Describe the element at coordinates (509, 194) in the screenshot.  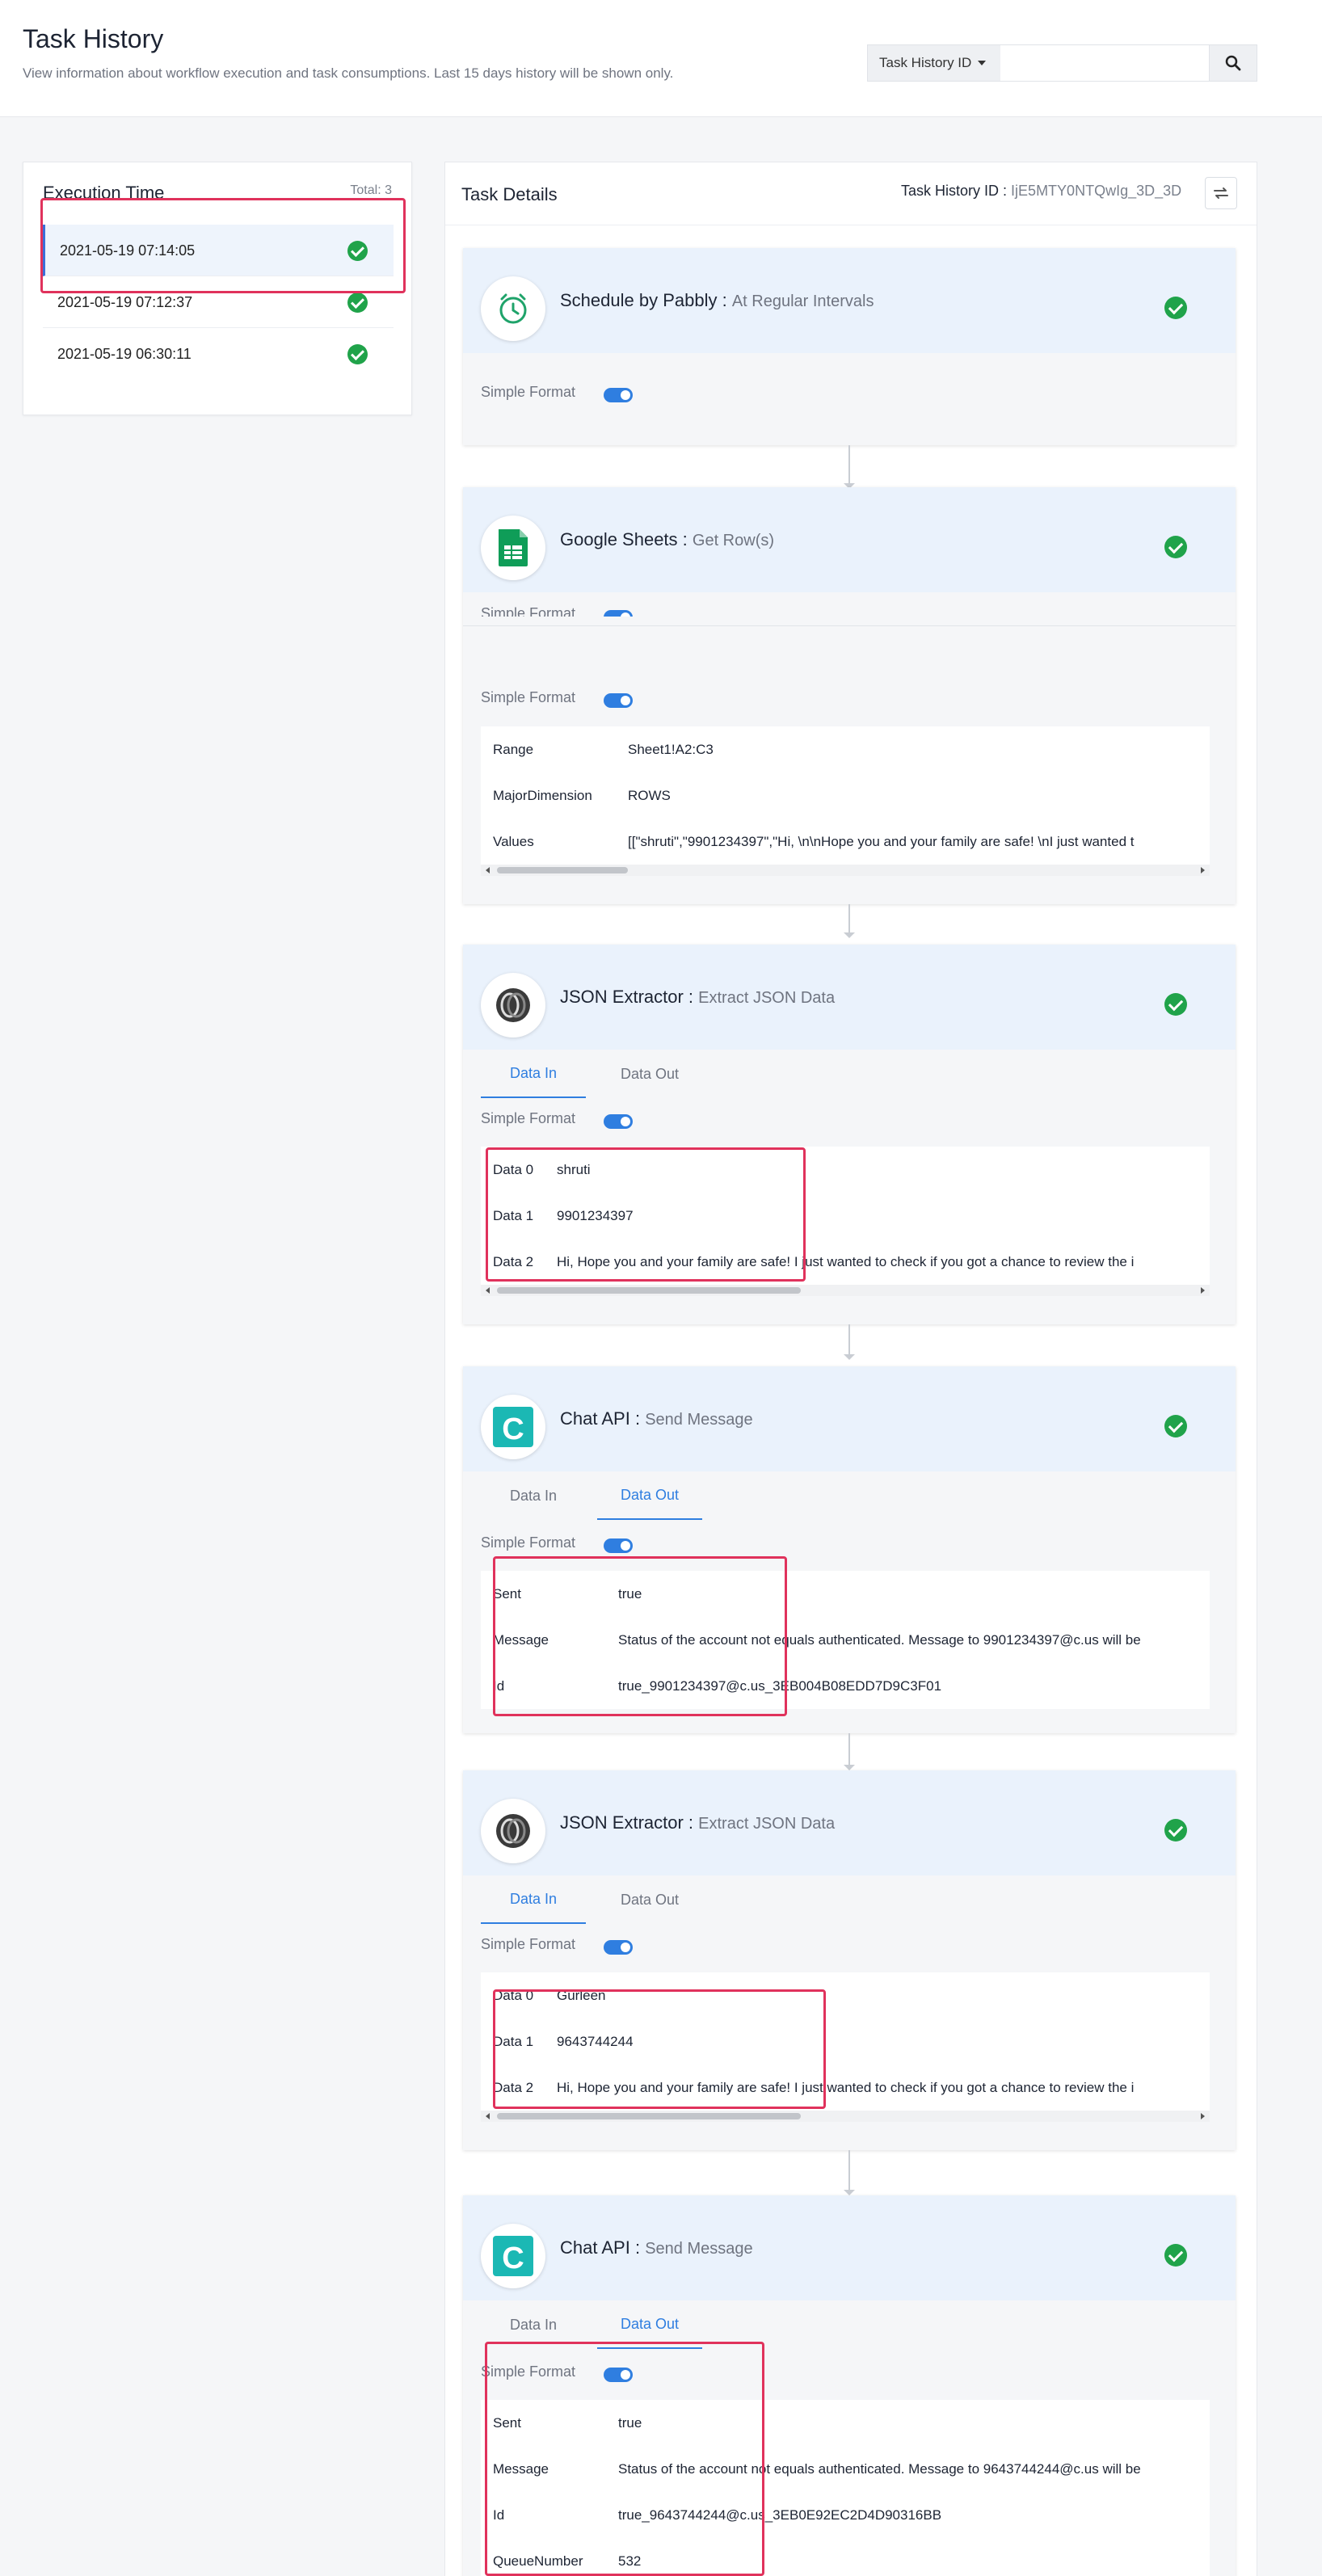
I see `task-details-title: Task Details` at that location.